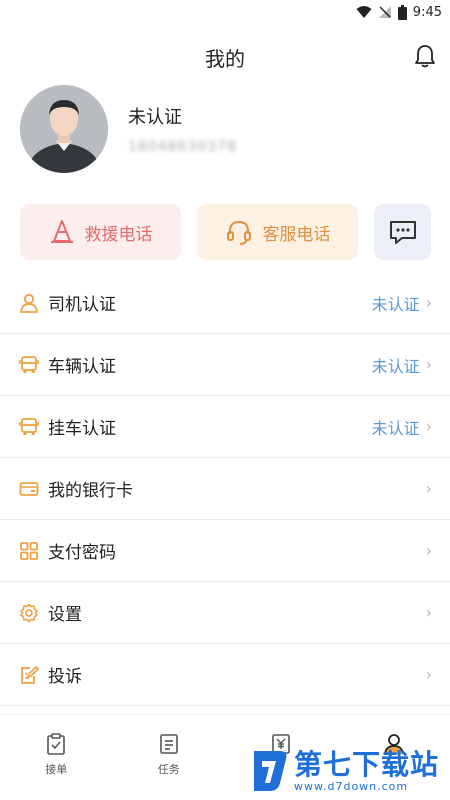 The image size is (450, 800). I want to click on no-signal-icon, so click(384, 12).